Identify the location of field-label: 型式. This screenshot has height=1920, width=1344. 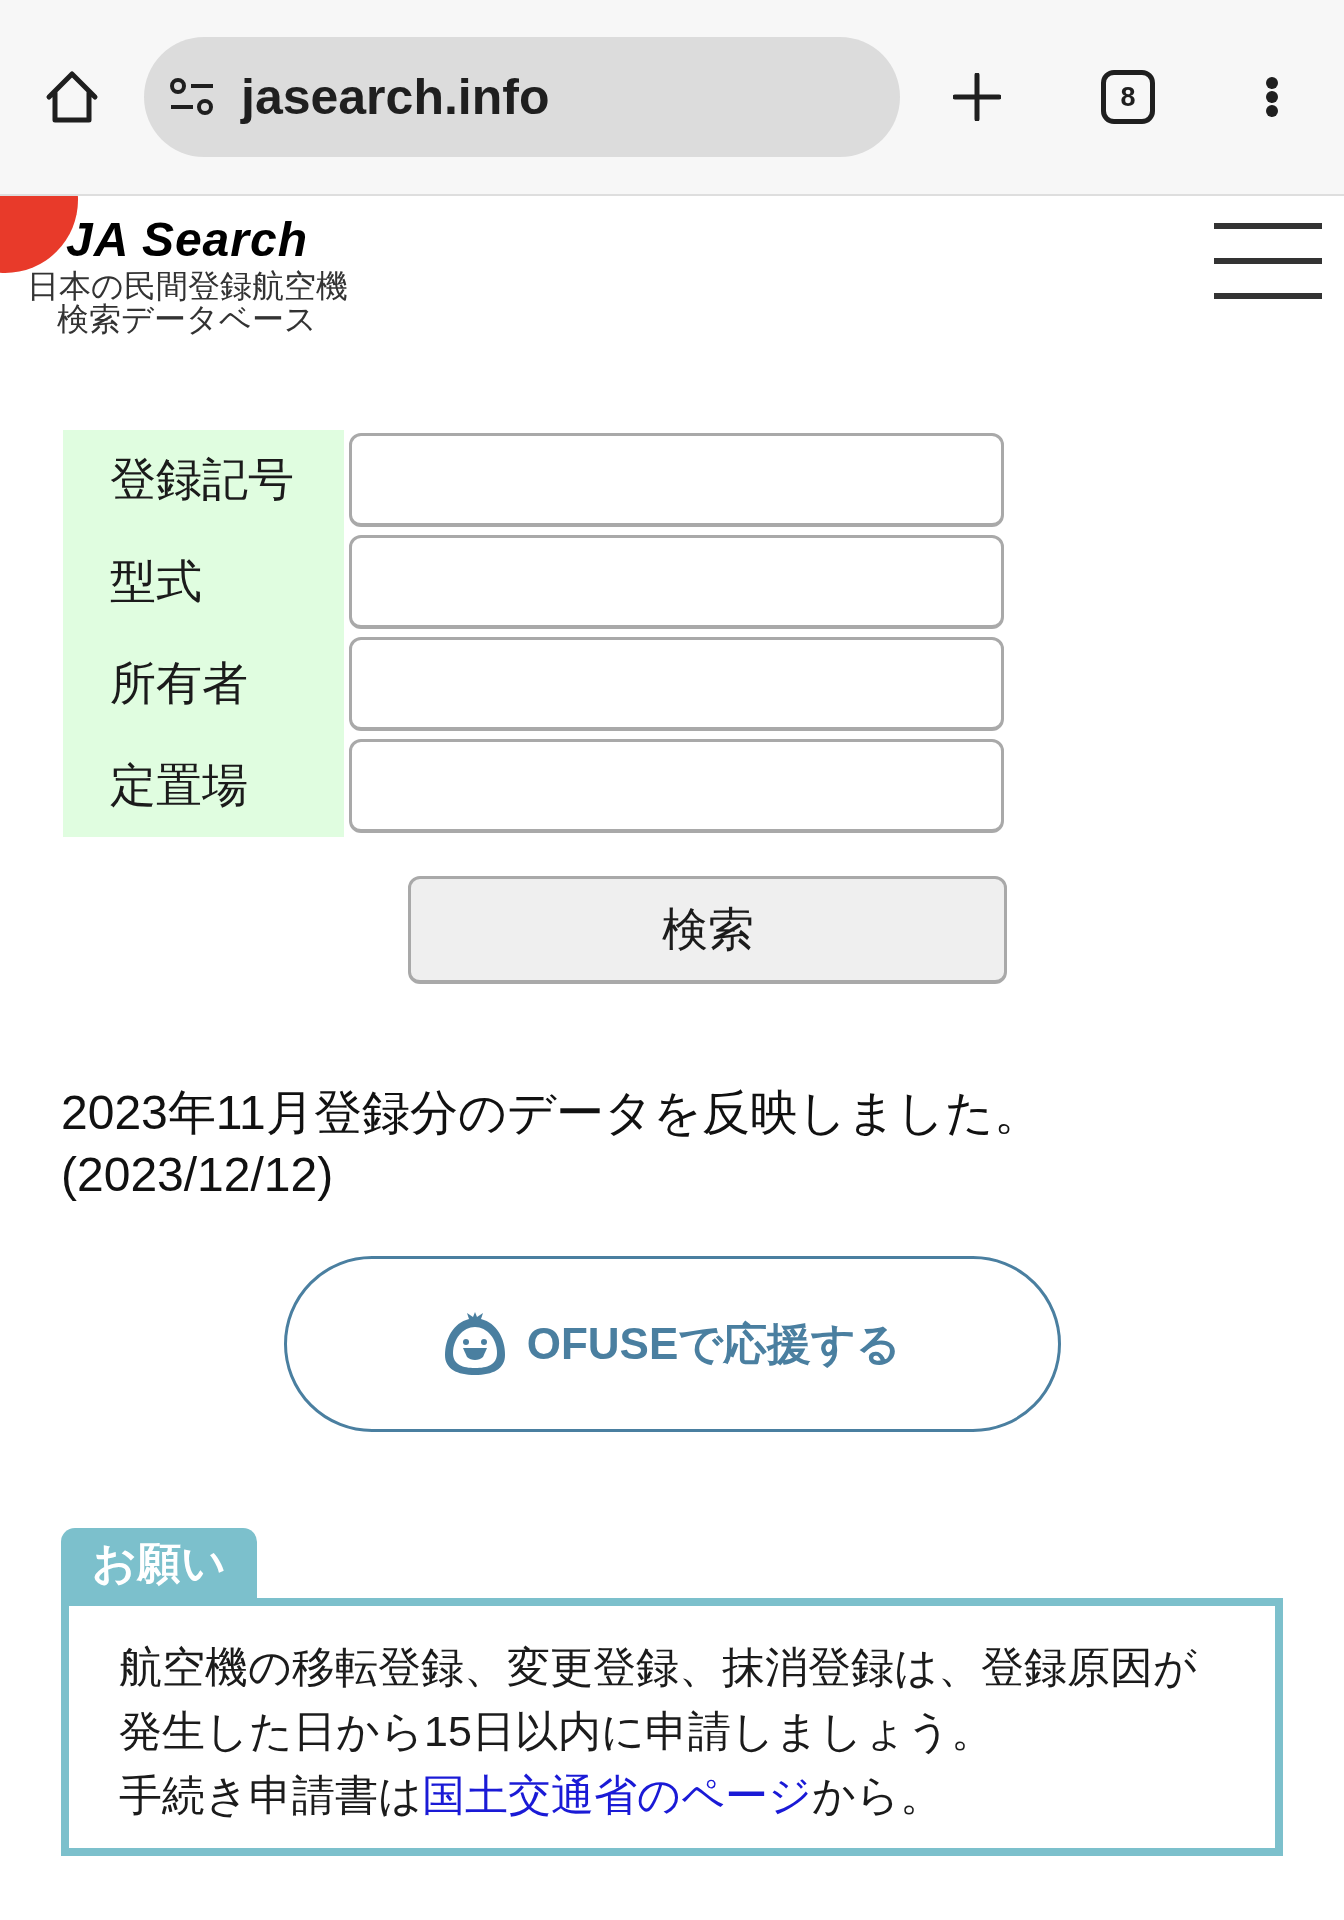
(156, 581).